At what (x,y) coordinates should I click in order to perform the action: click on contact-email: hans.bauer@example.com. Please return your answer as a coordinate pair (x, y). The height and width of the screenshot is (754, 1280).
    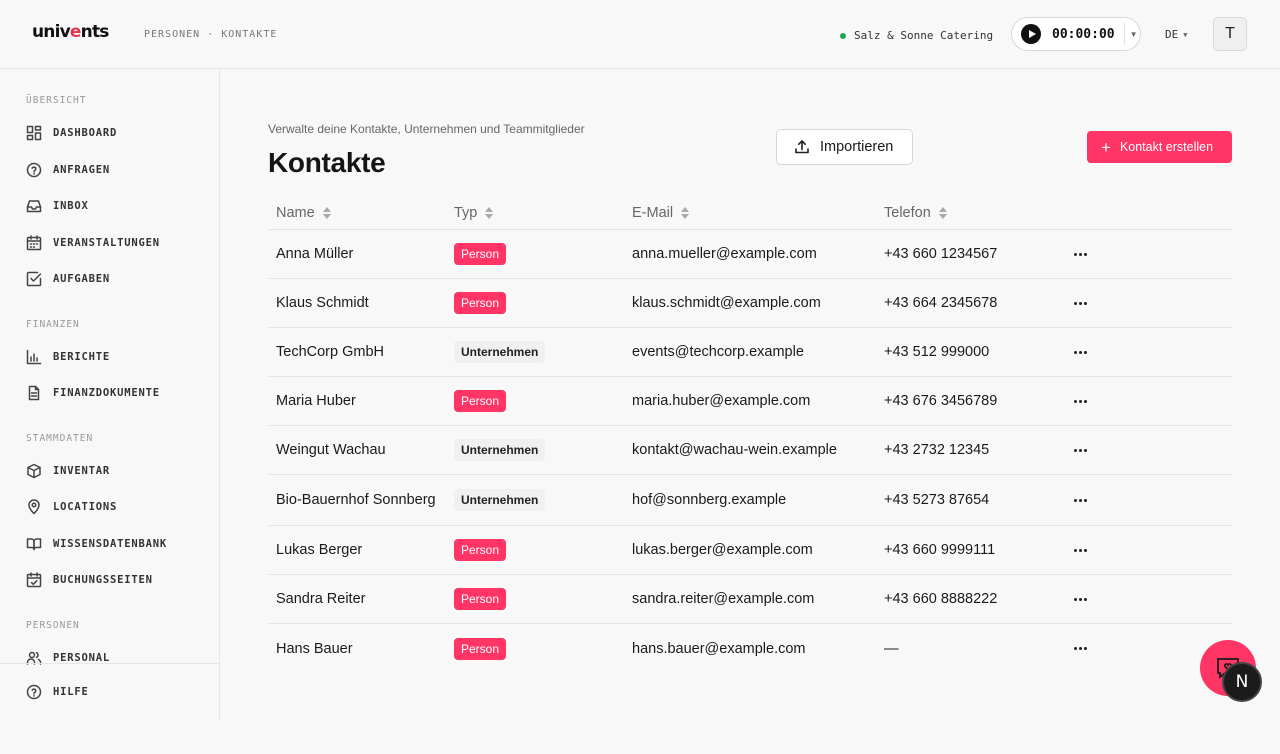
    Looking at the image, I should click on (719, 648).